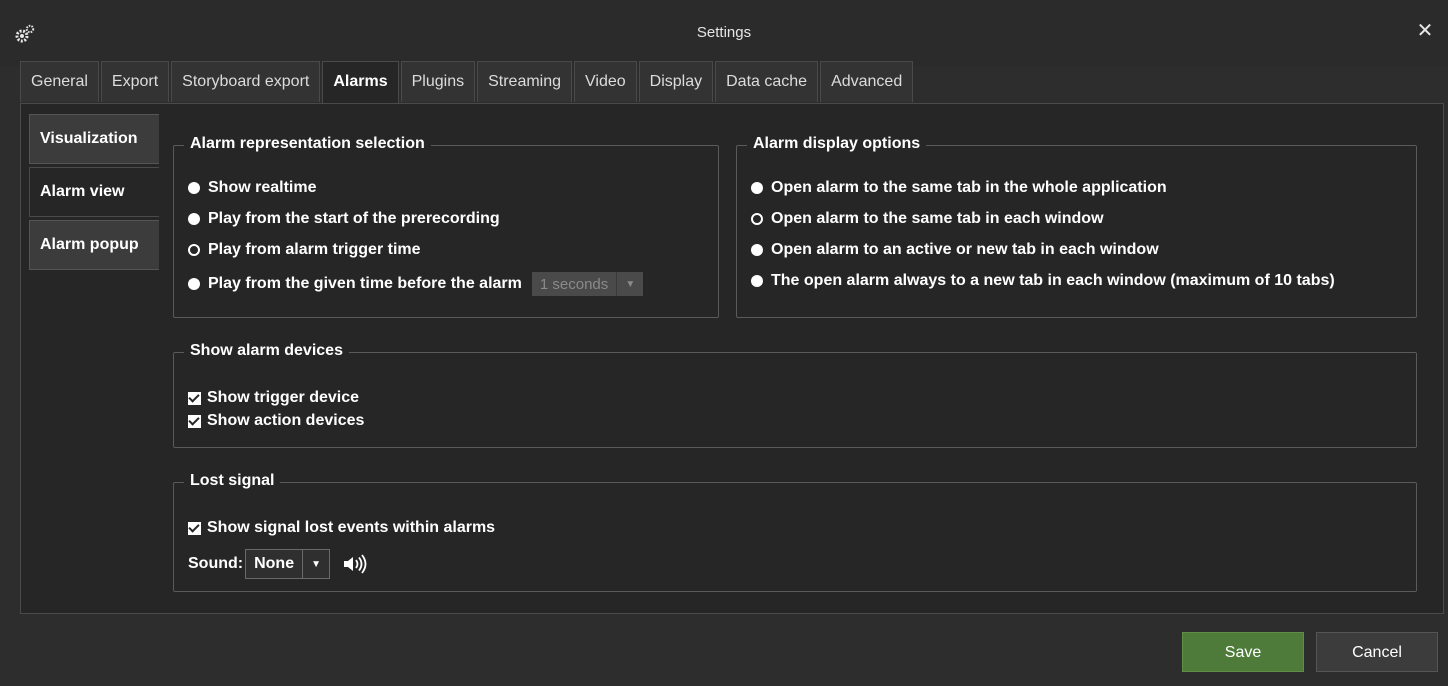  I want to click on sound-dropdown: None ▼, so click(288, 564).